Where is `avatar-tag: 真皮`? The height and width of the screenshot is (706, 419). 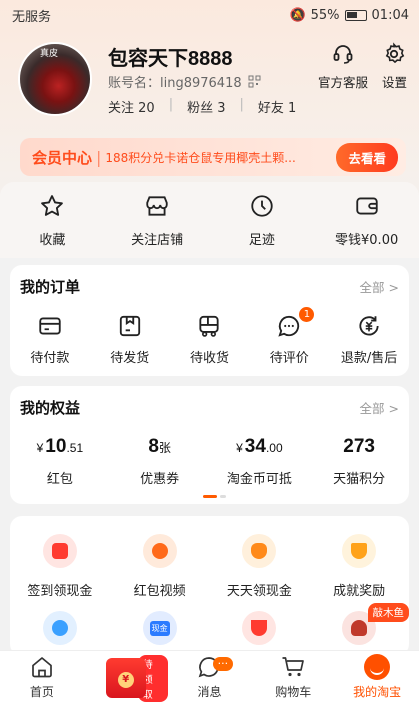 avatar-tag: 真皮 is located at coordinates (49, 54).